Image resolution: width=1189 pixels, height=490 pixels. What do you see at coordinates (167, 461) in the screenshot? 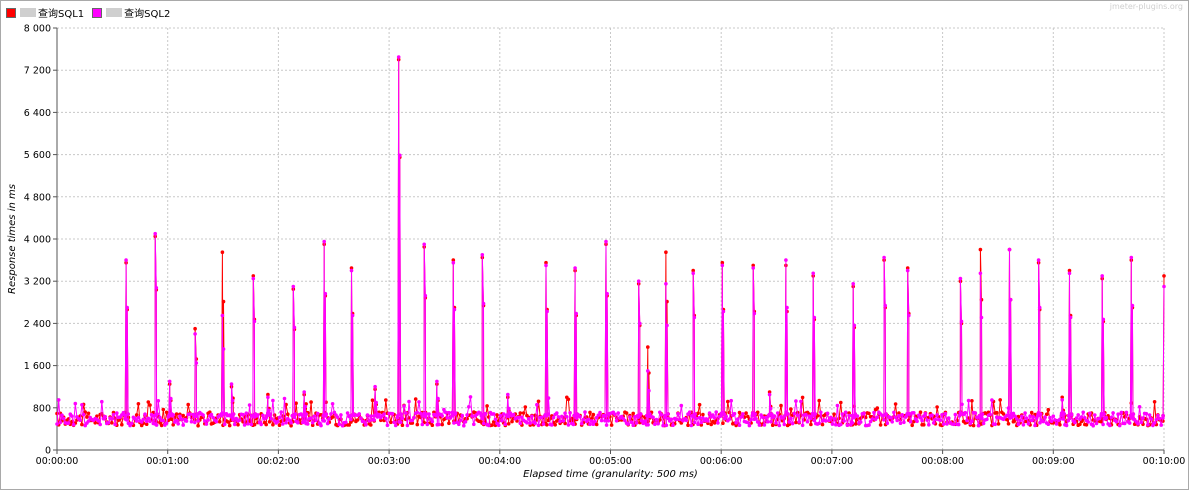
I see `x-tick-label: 00:01:00` at bounding box center [167, 461].